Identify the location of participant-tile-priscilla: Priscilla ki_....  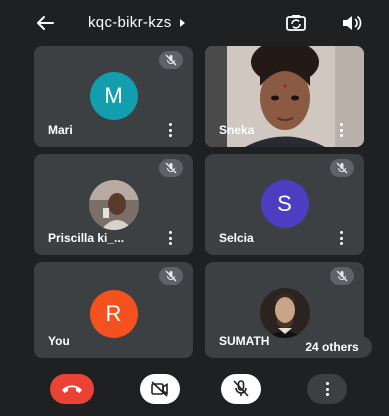
(113, 204).